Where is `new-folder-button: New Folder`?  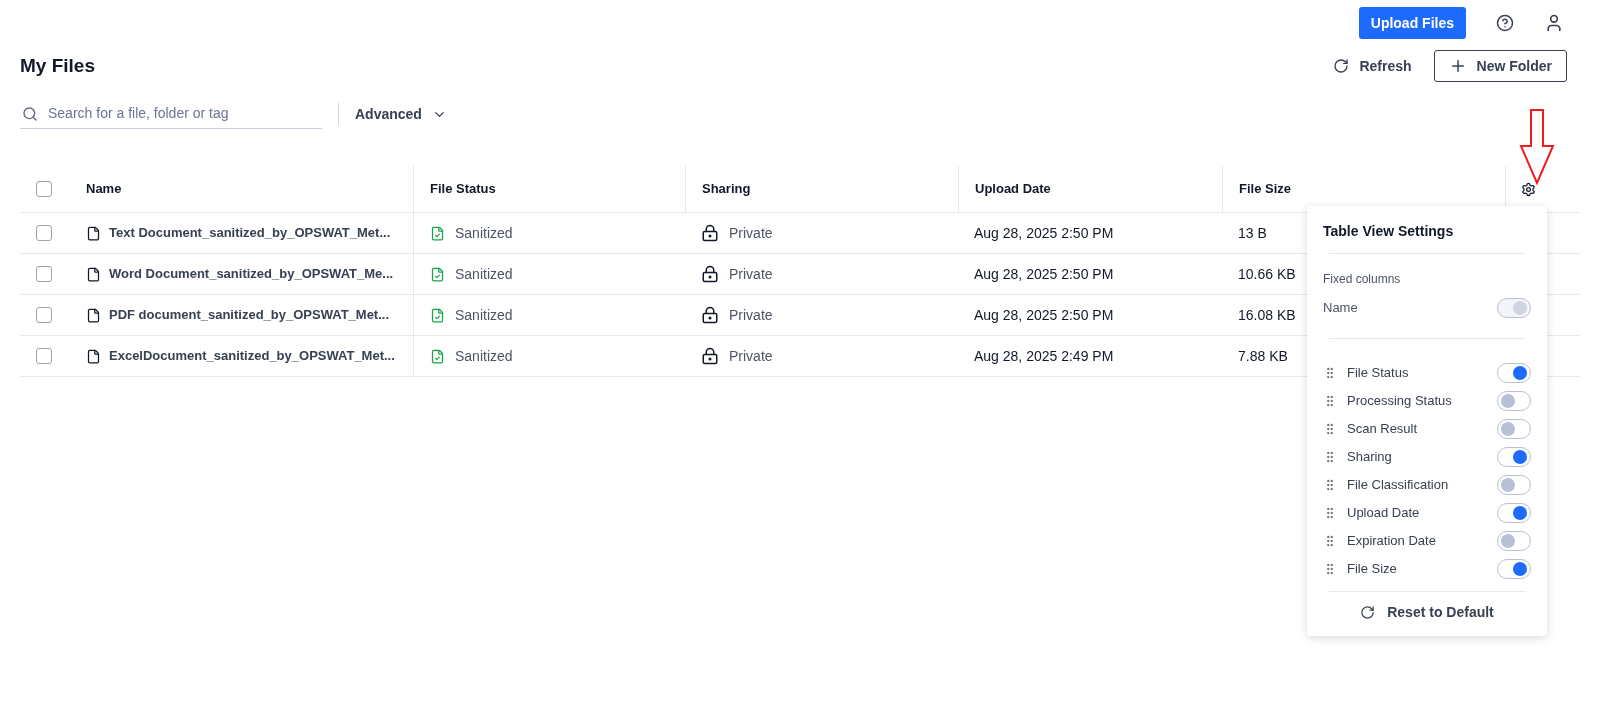
new-folder-button: New Folder is located at coordinates (1500, 66).